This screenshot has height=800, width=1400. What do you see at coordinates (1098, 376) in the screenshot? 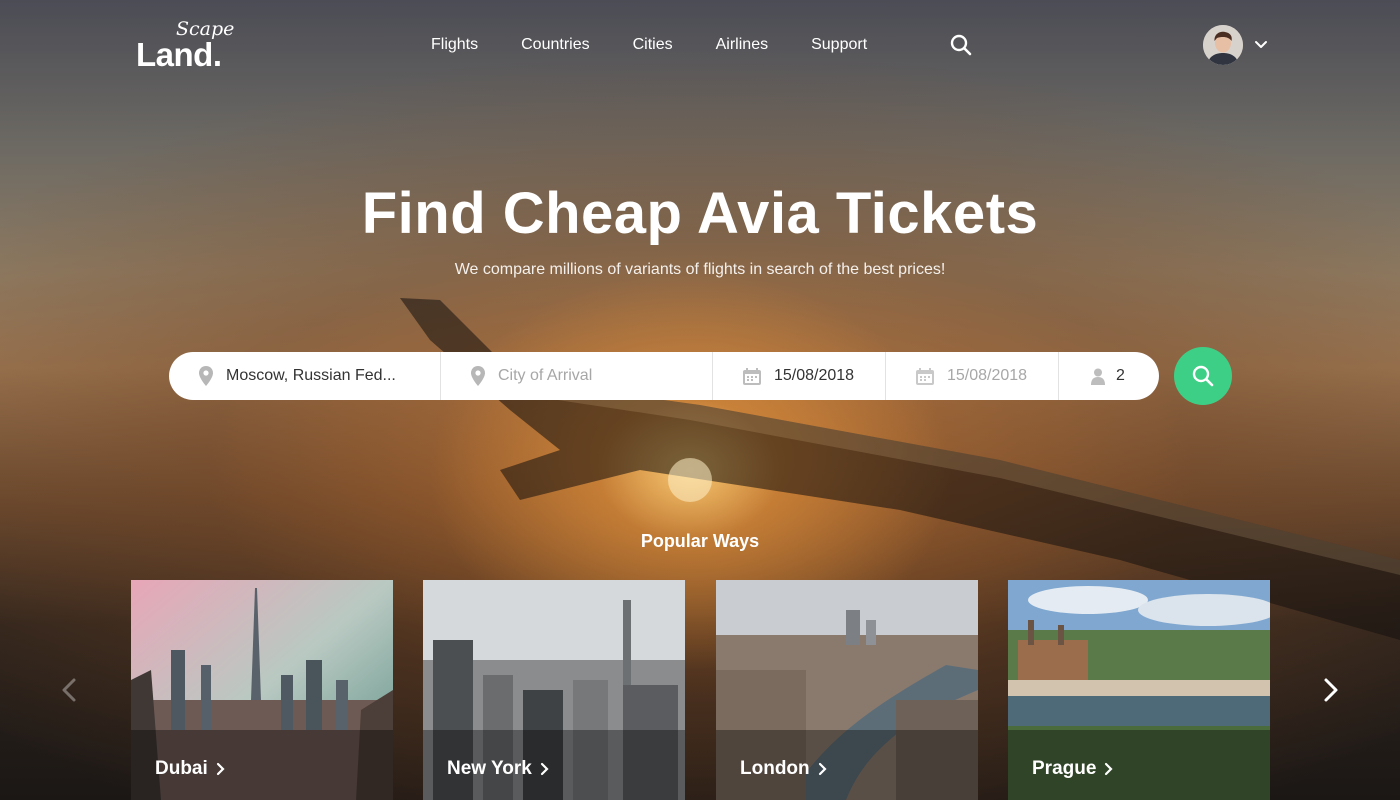
I see `person-icon` at bounding box center [1098, 376].